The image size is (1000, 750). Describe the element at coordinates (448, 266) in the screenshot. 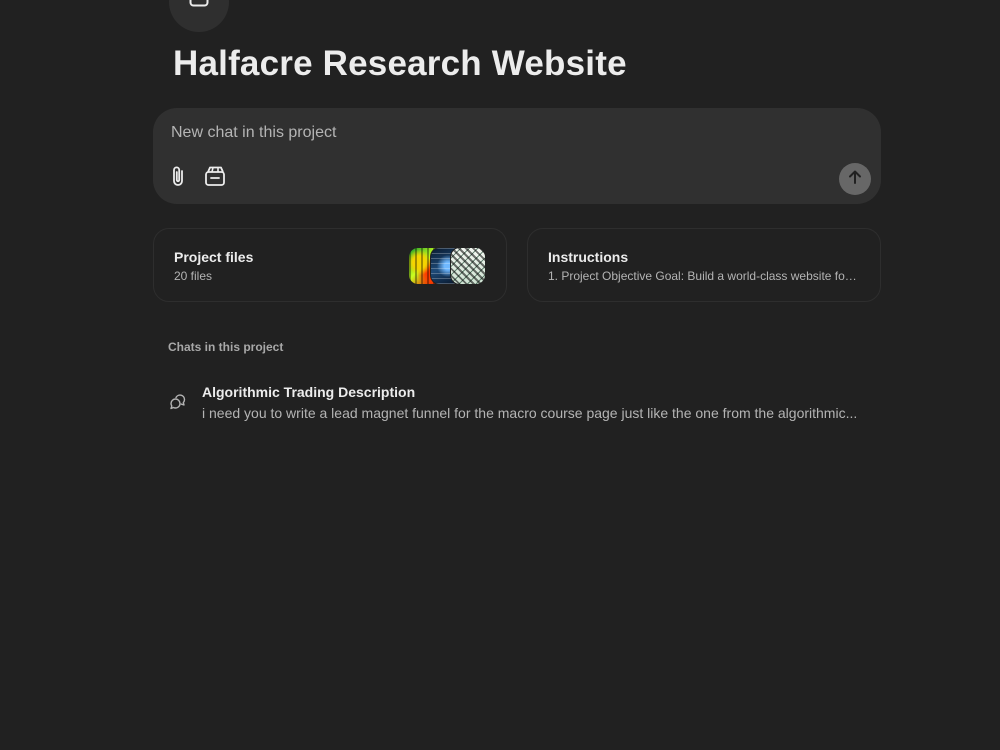

I see `file-thumbnails` at that location.